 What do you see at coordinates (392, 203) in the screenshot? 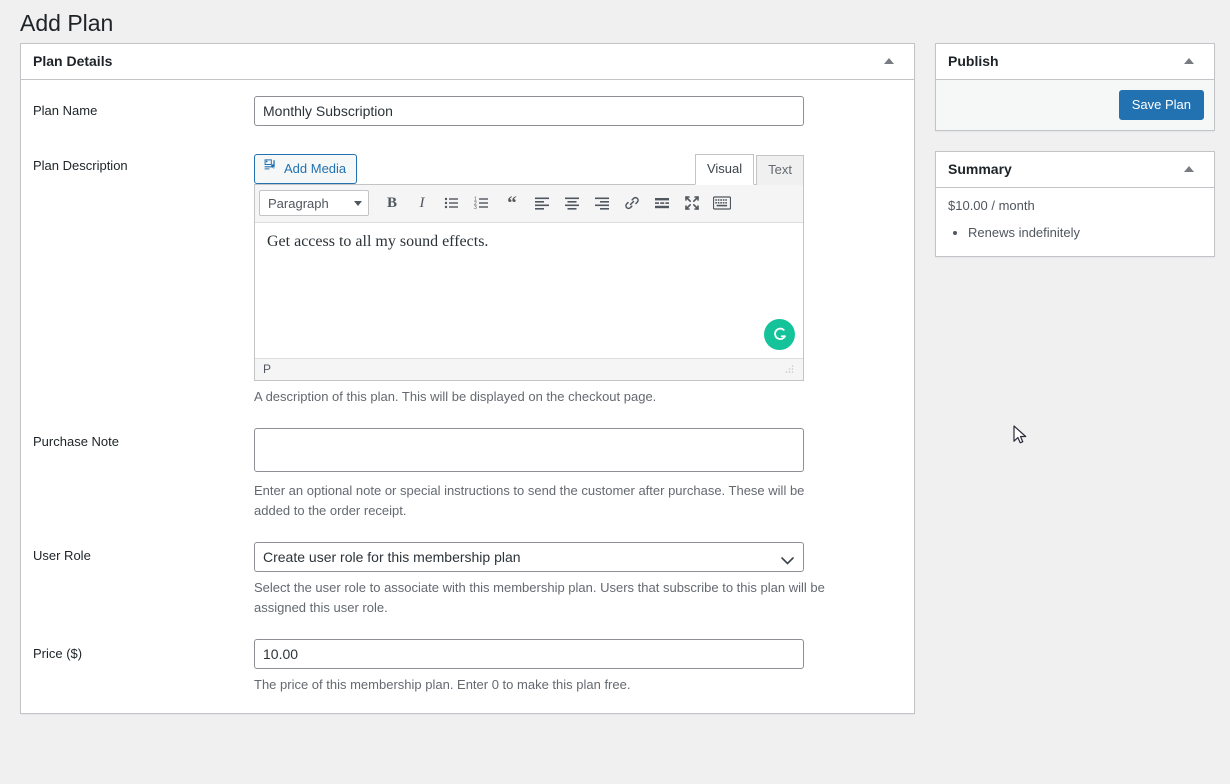
I see `bold-icon: B` at bounding box center [392, 203].